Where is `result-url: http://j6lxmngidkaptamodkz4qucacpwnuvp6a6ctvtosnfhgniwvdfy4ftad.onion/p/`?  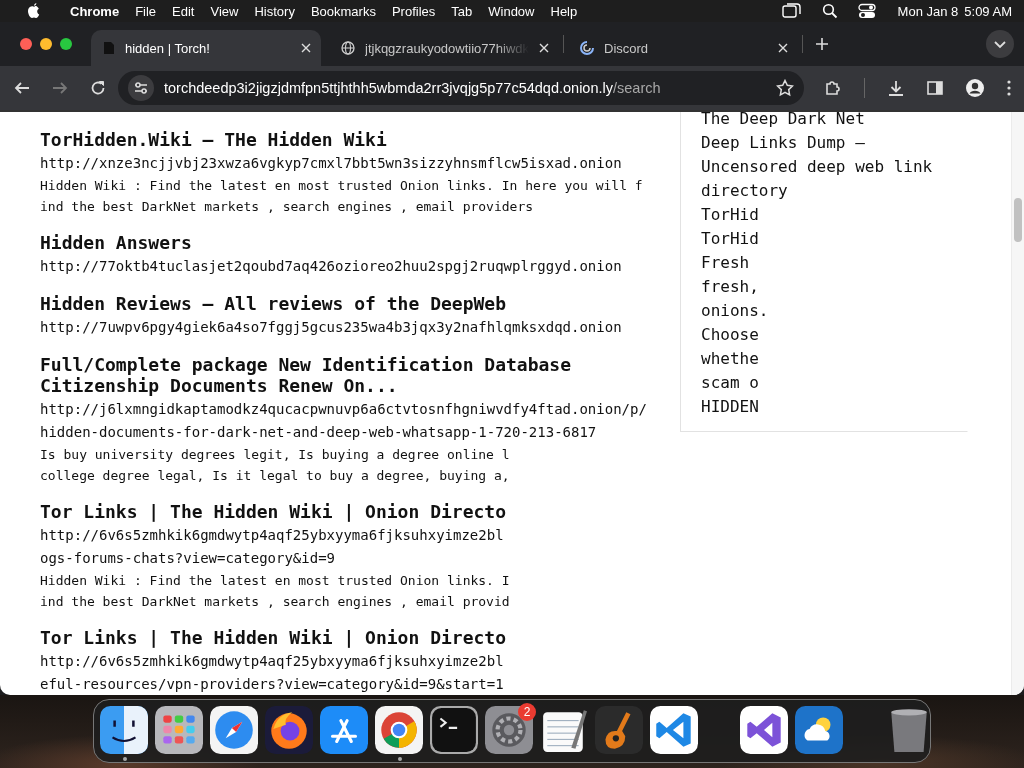 result-url: http://j6lxmngidkaptamodkz4qucacpwnuvp6a6ctvtosnfhgniwvdfy4ftad.onion/p/ is located at coordinates (344, 409).